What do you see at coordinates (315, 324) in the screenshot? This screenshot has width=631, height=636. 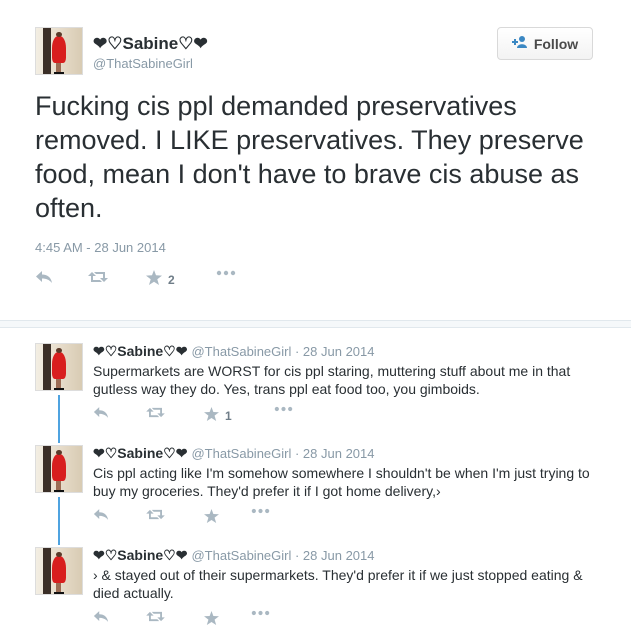 I see `section-divider` at bounding box center [315, 324].